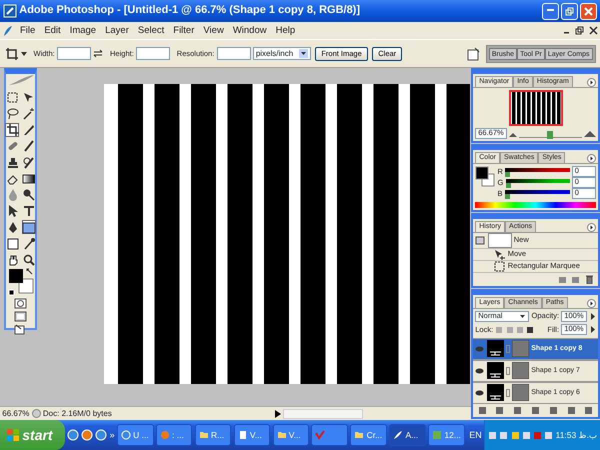  I want to click on picture-icon, so click(437, 435).